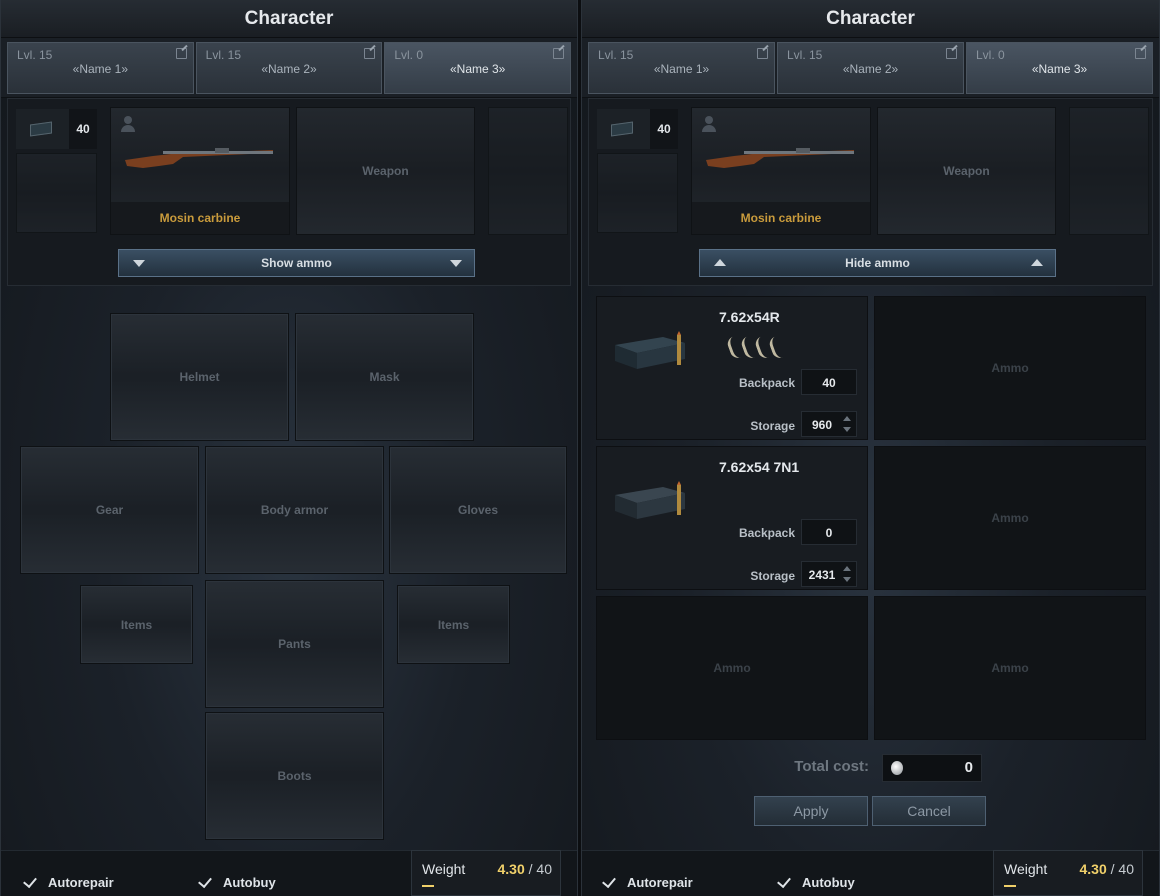 The height and width of the screenshot is (896, 1160). I want to click on slot-label: Gear, so click(109, 510).